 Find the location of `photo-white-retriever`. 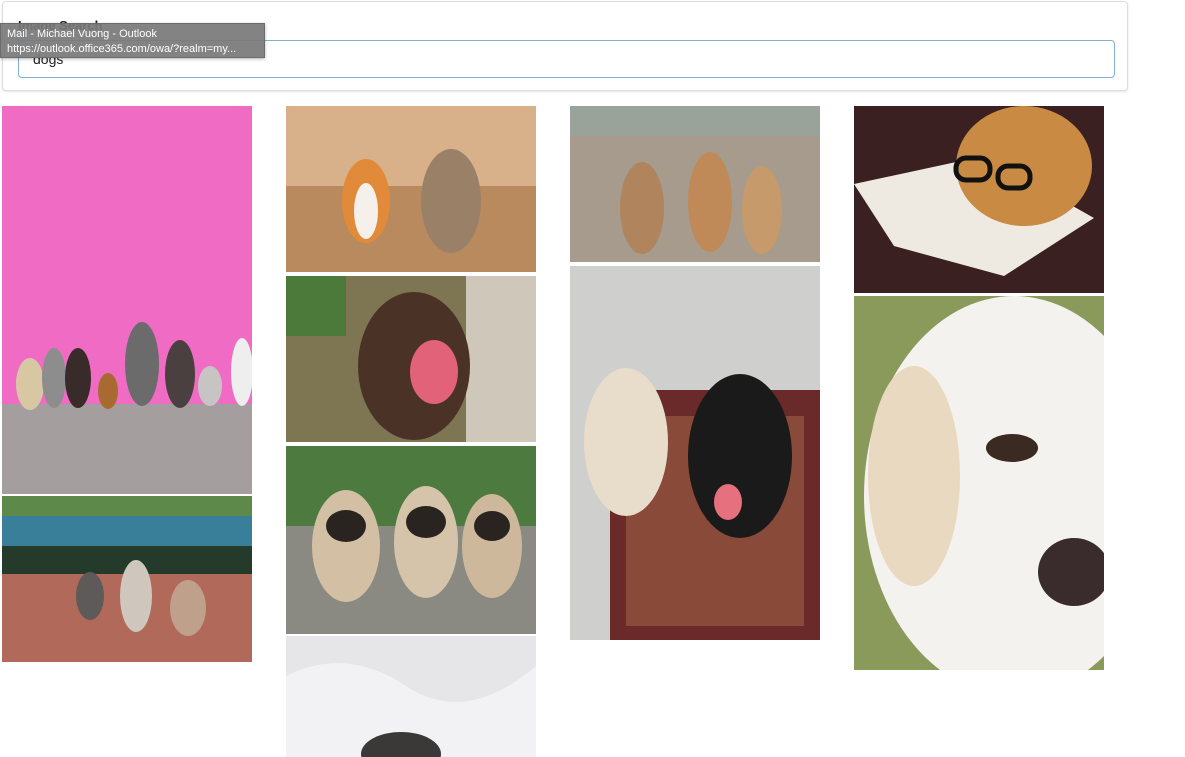

photo-white-retriever is located at coordinates (979, 483).